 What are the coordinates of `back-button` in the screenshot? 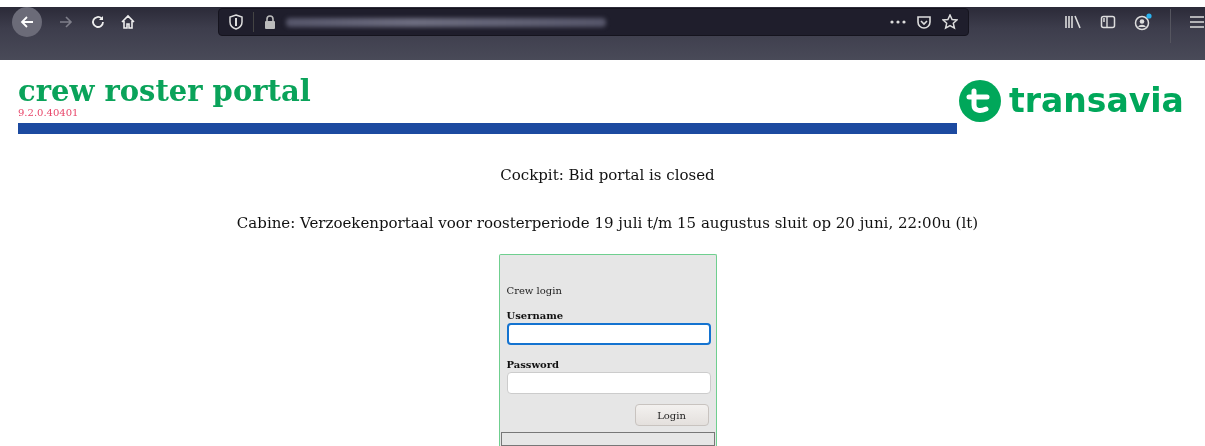 It's located at (27, 22).